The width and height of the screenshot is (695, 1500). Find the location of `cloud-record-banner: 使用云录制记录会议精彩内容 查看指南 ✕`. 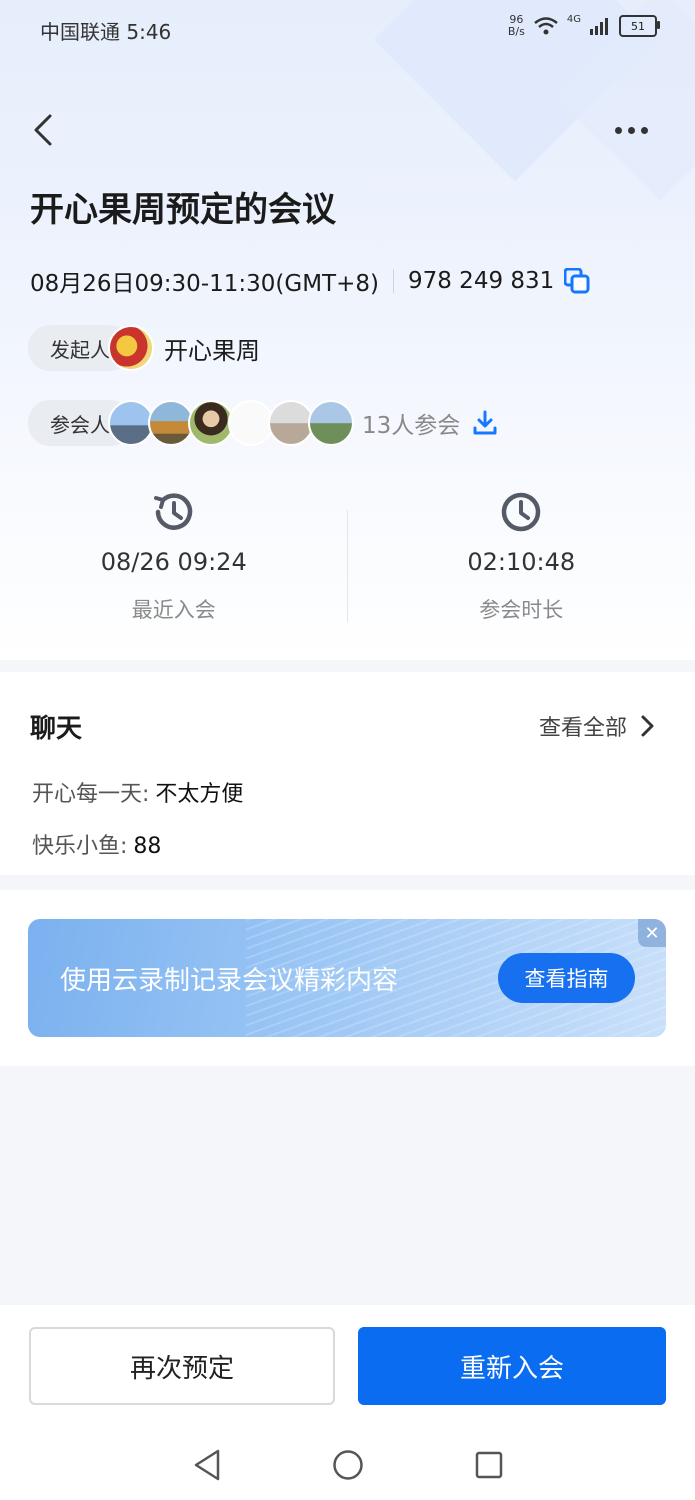

cloud-record-banner: 使用云录制记录会议精彩内容 查看指南 ✕ is located at coordinates (347, 978).